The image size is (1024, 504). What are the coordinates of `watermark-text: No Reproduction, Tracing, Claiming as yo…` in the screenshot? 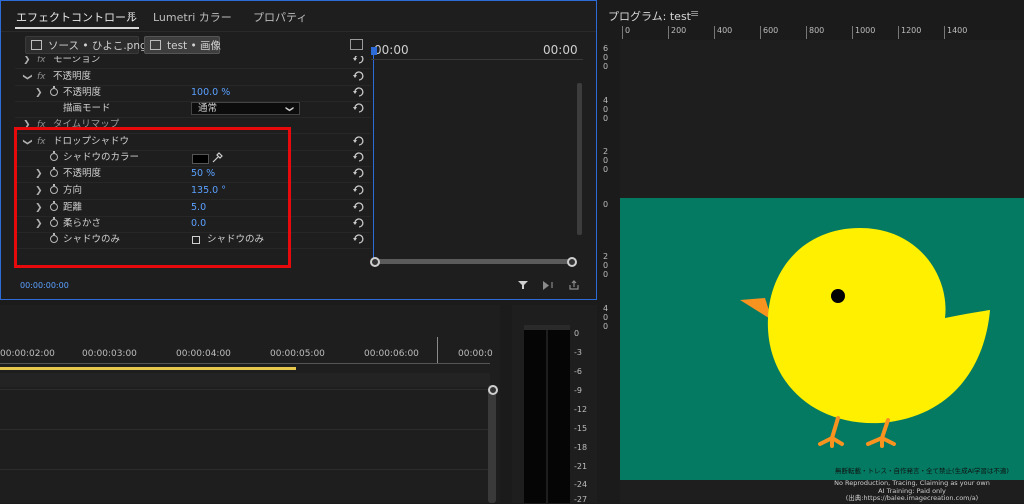 It's located at (912, 490).